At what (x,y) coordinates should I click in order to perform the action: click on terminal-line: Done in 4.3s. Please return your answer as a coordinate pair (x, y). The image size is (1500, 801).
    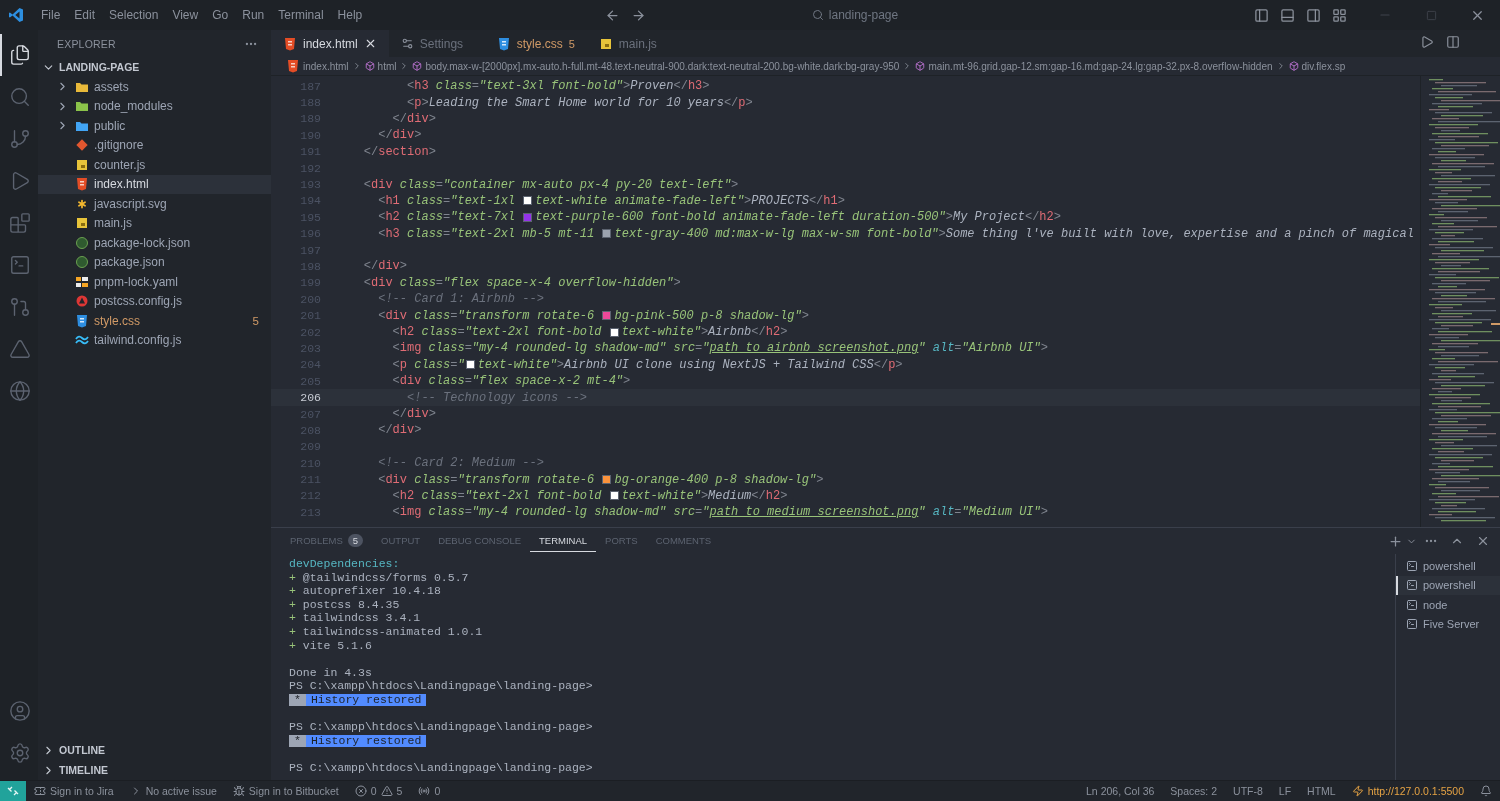
    Looking at the image, I should click on (331, 672).